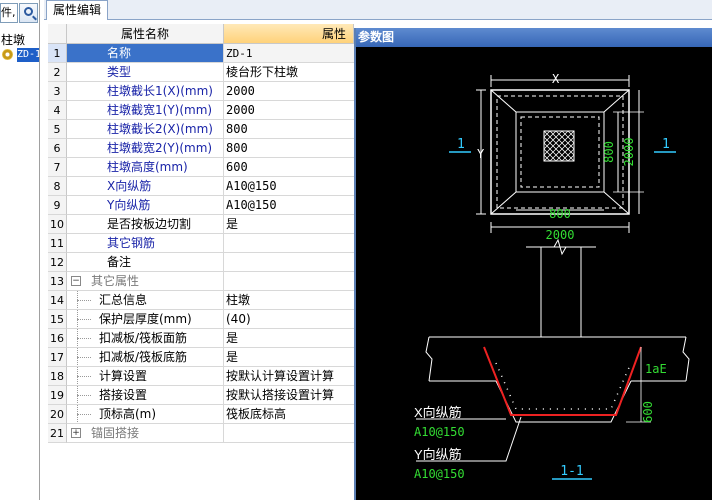 The height and width of the screenshot is (500, 712). What do you see at coordinates (57, 262) in the screenshot?
I see `row-number: 12` at bounding box center [57, 262].